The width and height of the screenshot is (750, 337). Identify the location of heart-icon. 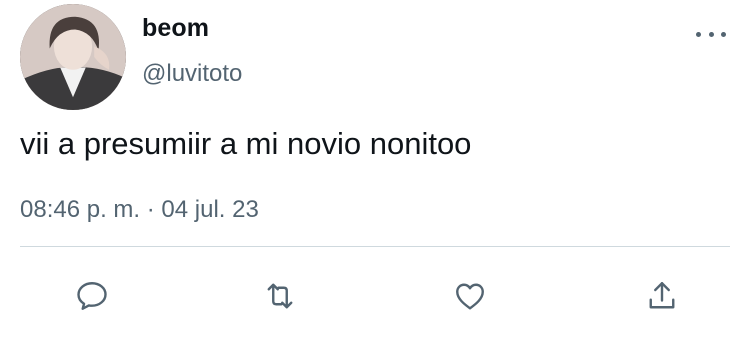
(470, 296).